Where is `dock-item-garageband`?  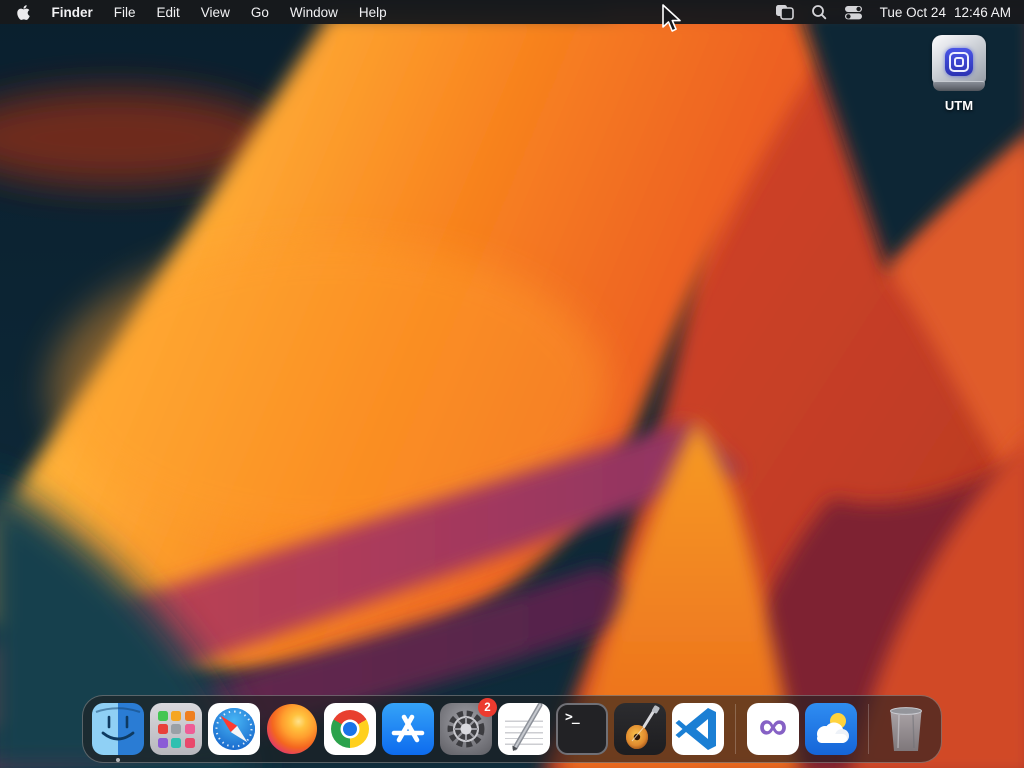 dock-item-garageband is located at coordinates (640, 729).